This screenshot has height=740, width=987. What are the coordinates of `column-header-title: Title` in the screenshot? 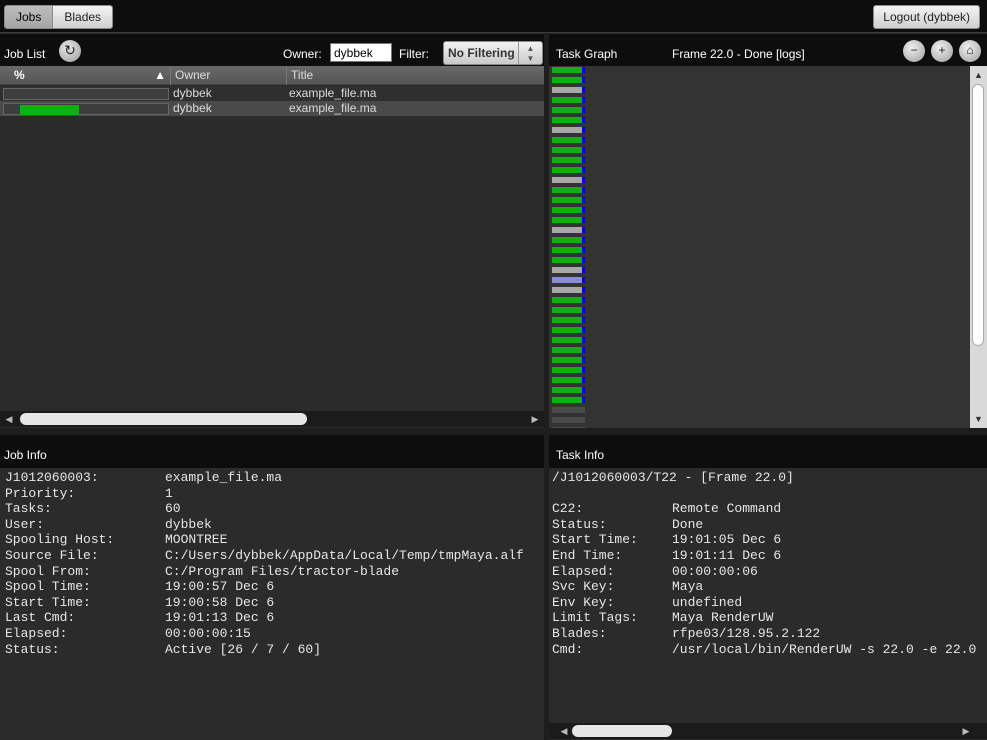 It's located at (415, 75).